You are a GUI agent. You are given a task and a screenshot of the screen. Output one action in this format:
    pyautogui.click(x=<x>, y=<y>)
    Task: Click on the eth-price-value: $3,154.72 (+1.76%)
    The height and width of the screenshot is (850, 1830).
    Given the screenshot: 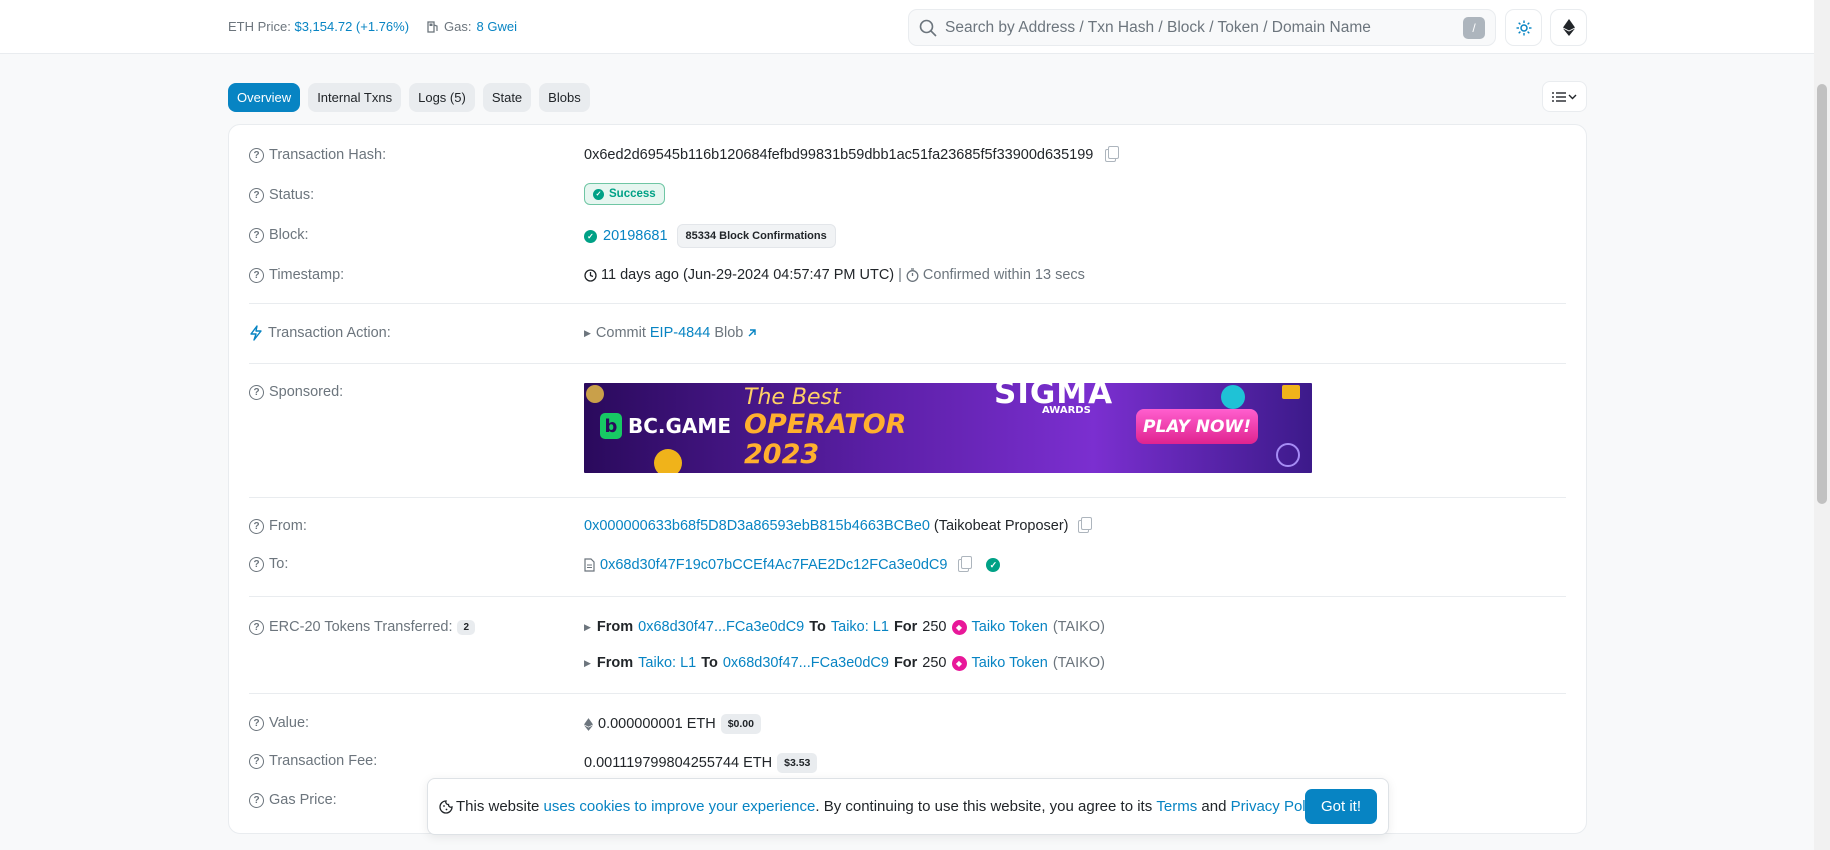 What is the action you would take?
    pyautogui.click(x=351, y=26)
    